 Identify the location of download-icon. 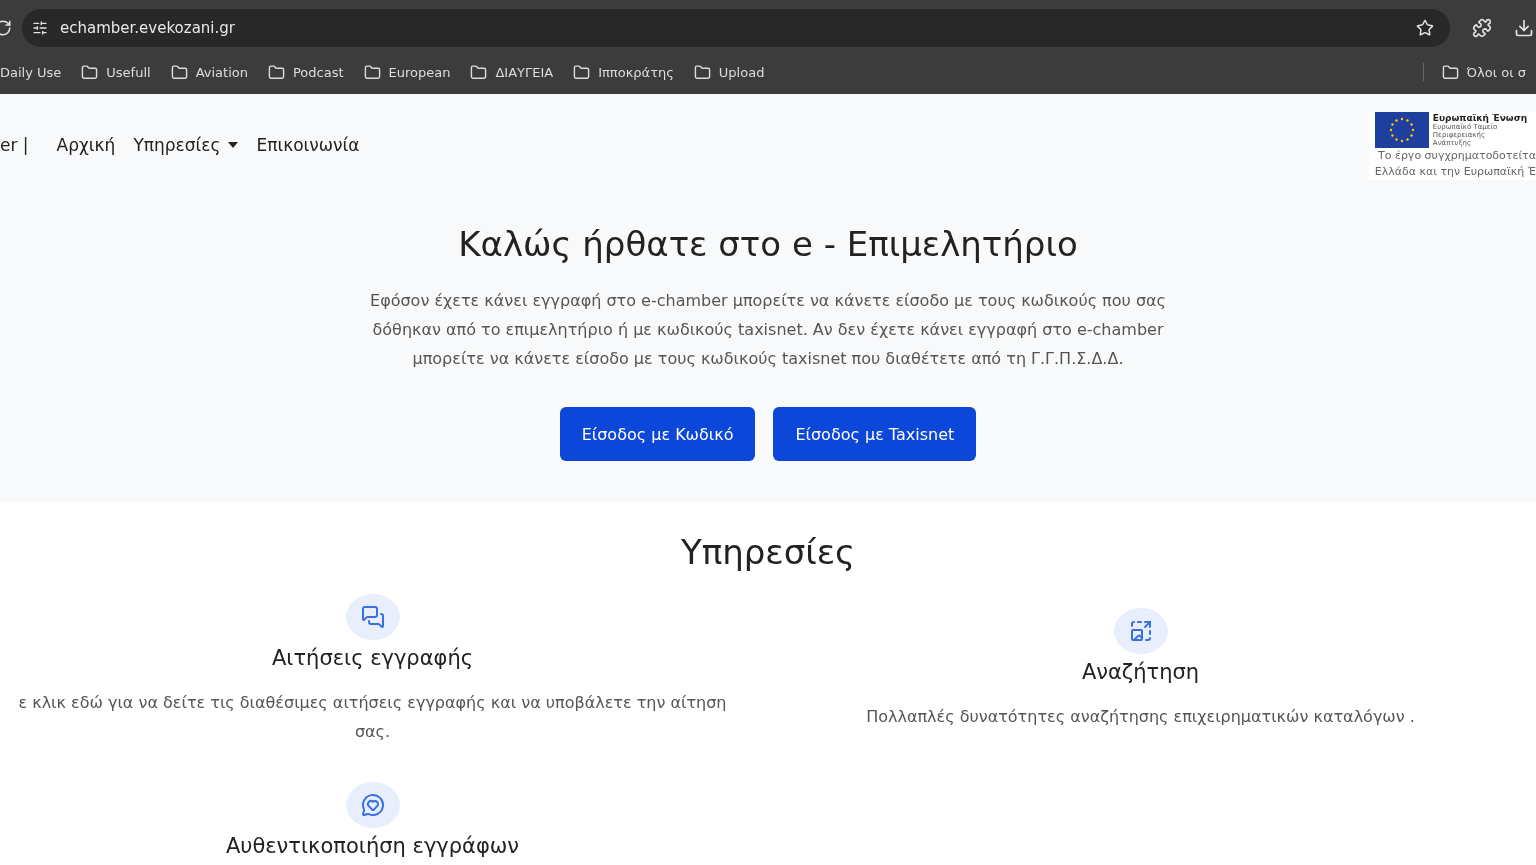
(1524, 28).